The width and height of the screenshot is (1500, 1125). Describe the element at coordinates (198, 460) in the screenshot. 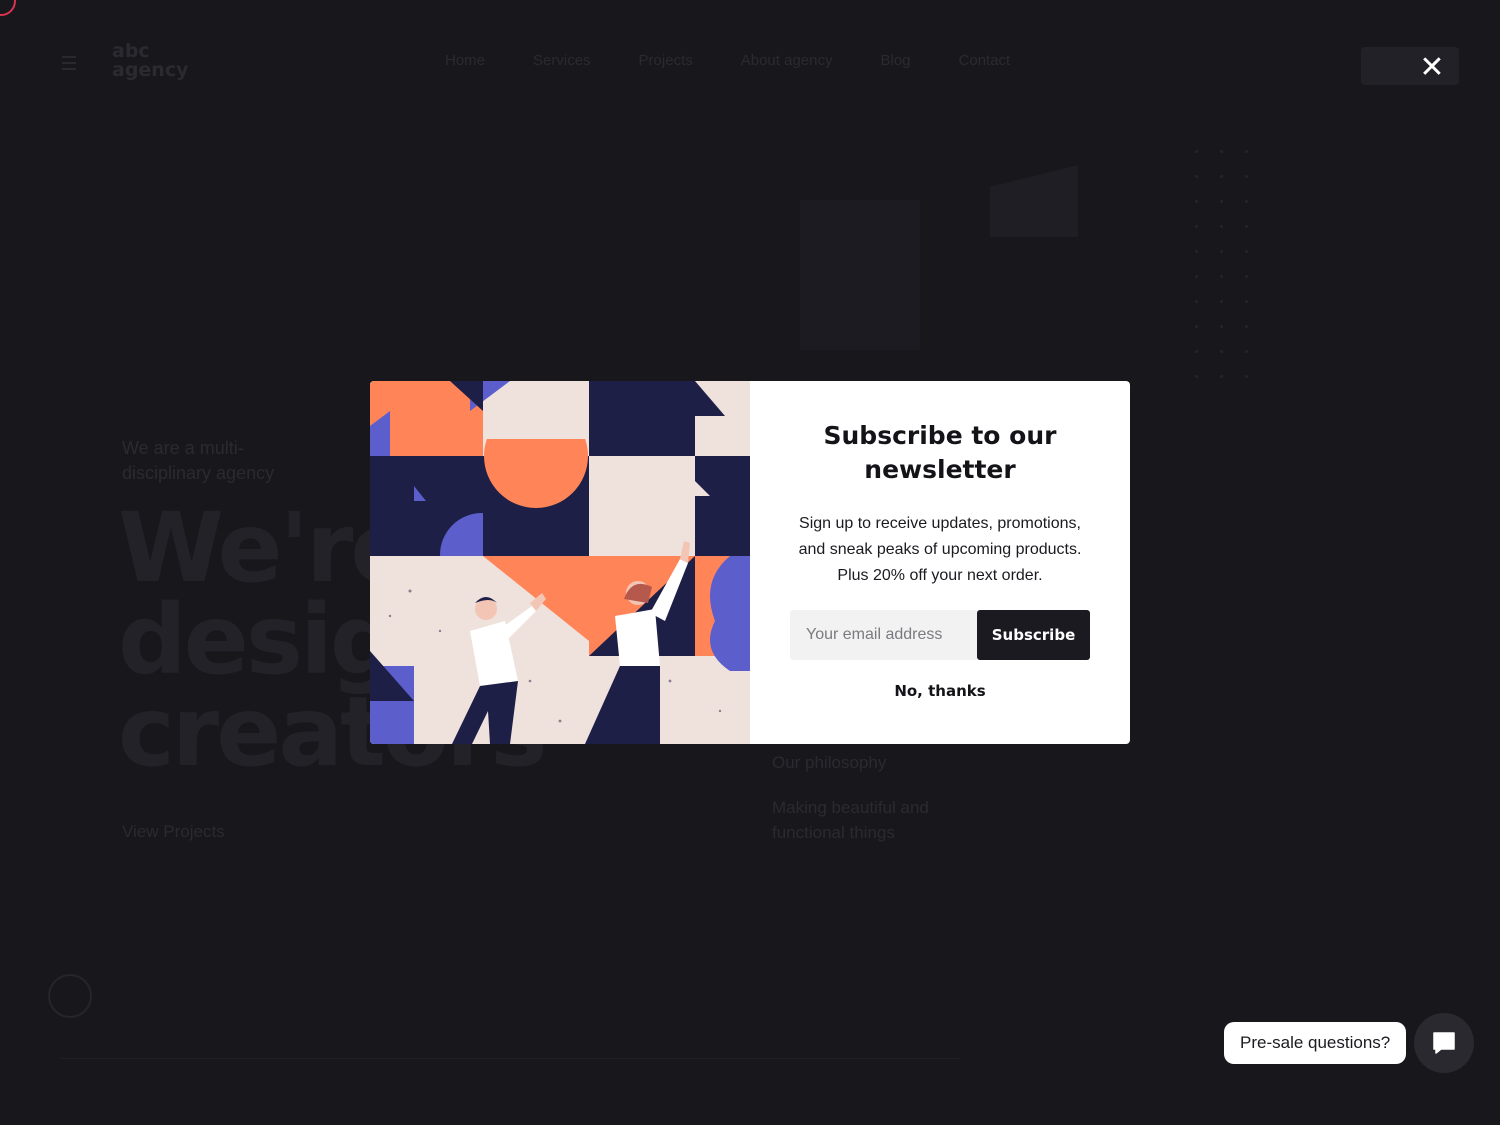

I see `hero-kicker: We are a multi- disciplinary agency` at that location.